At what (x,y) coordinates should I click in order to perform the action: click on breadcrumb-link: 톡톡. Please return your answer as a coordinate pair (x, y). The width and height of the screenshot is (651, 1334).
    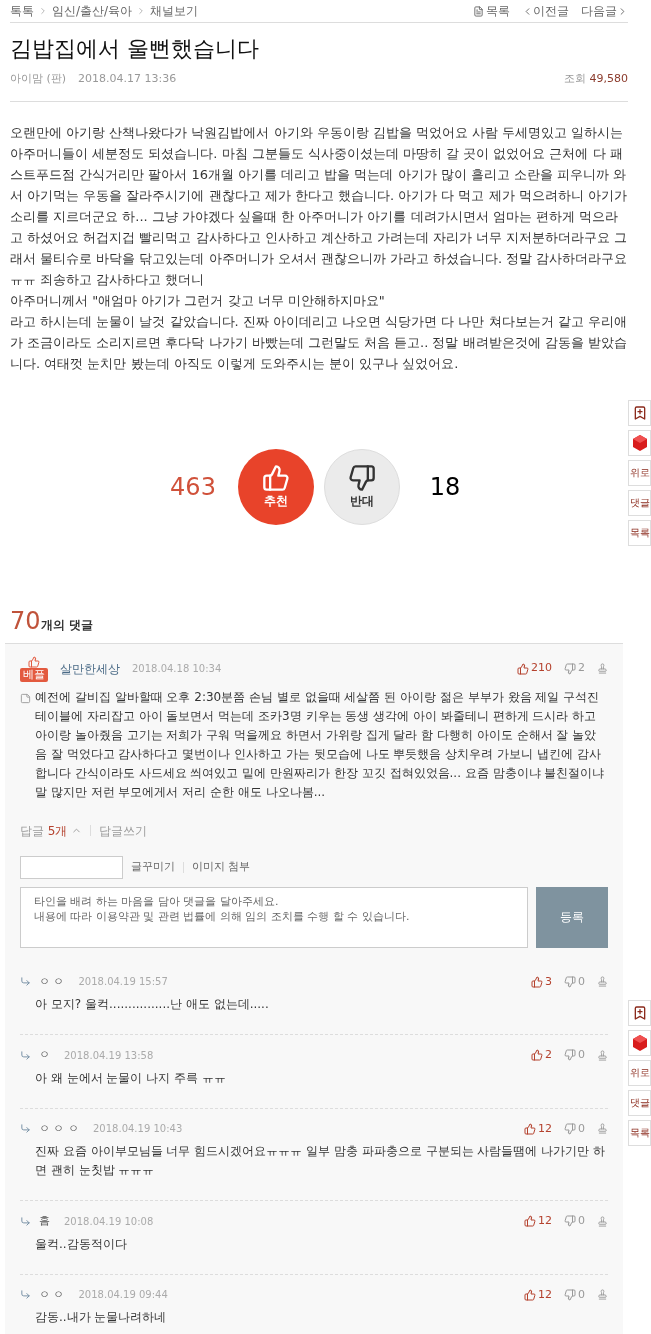
    Looking at the image, I should click on (22, 11).